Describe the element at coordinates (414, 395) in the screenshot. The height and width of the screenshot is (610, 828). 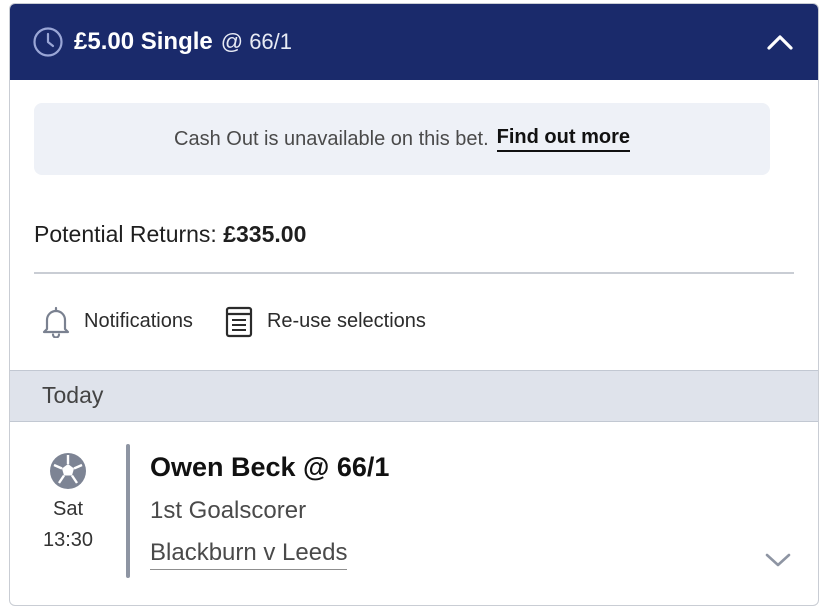
I see `section-header-today: Today` at that location.